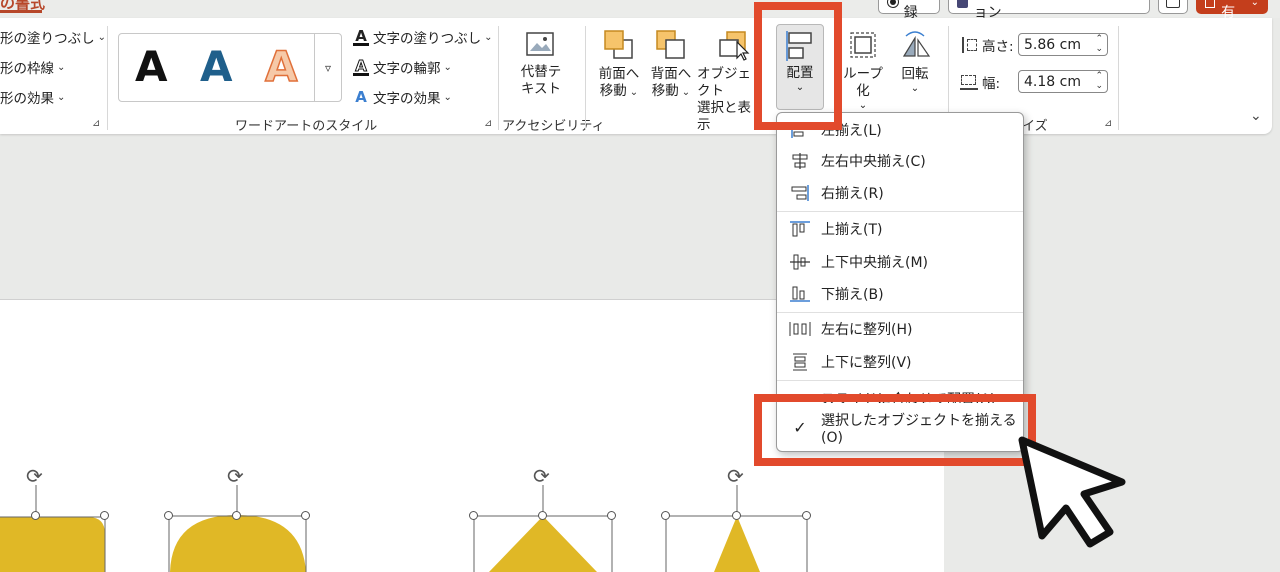 The image size is (1280, 572). I want to click on shape-width-input: 4.18 cm ⌃ ⌄, so click(1063, 81).